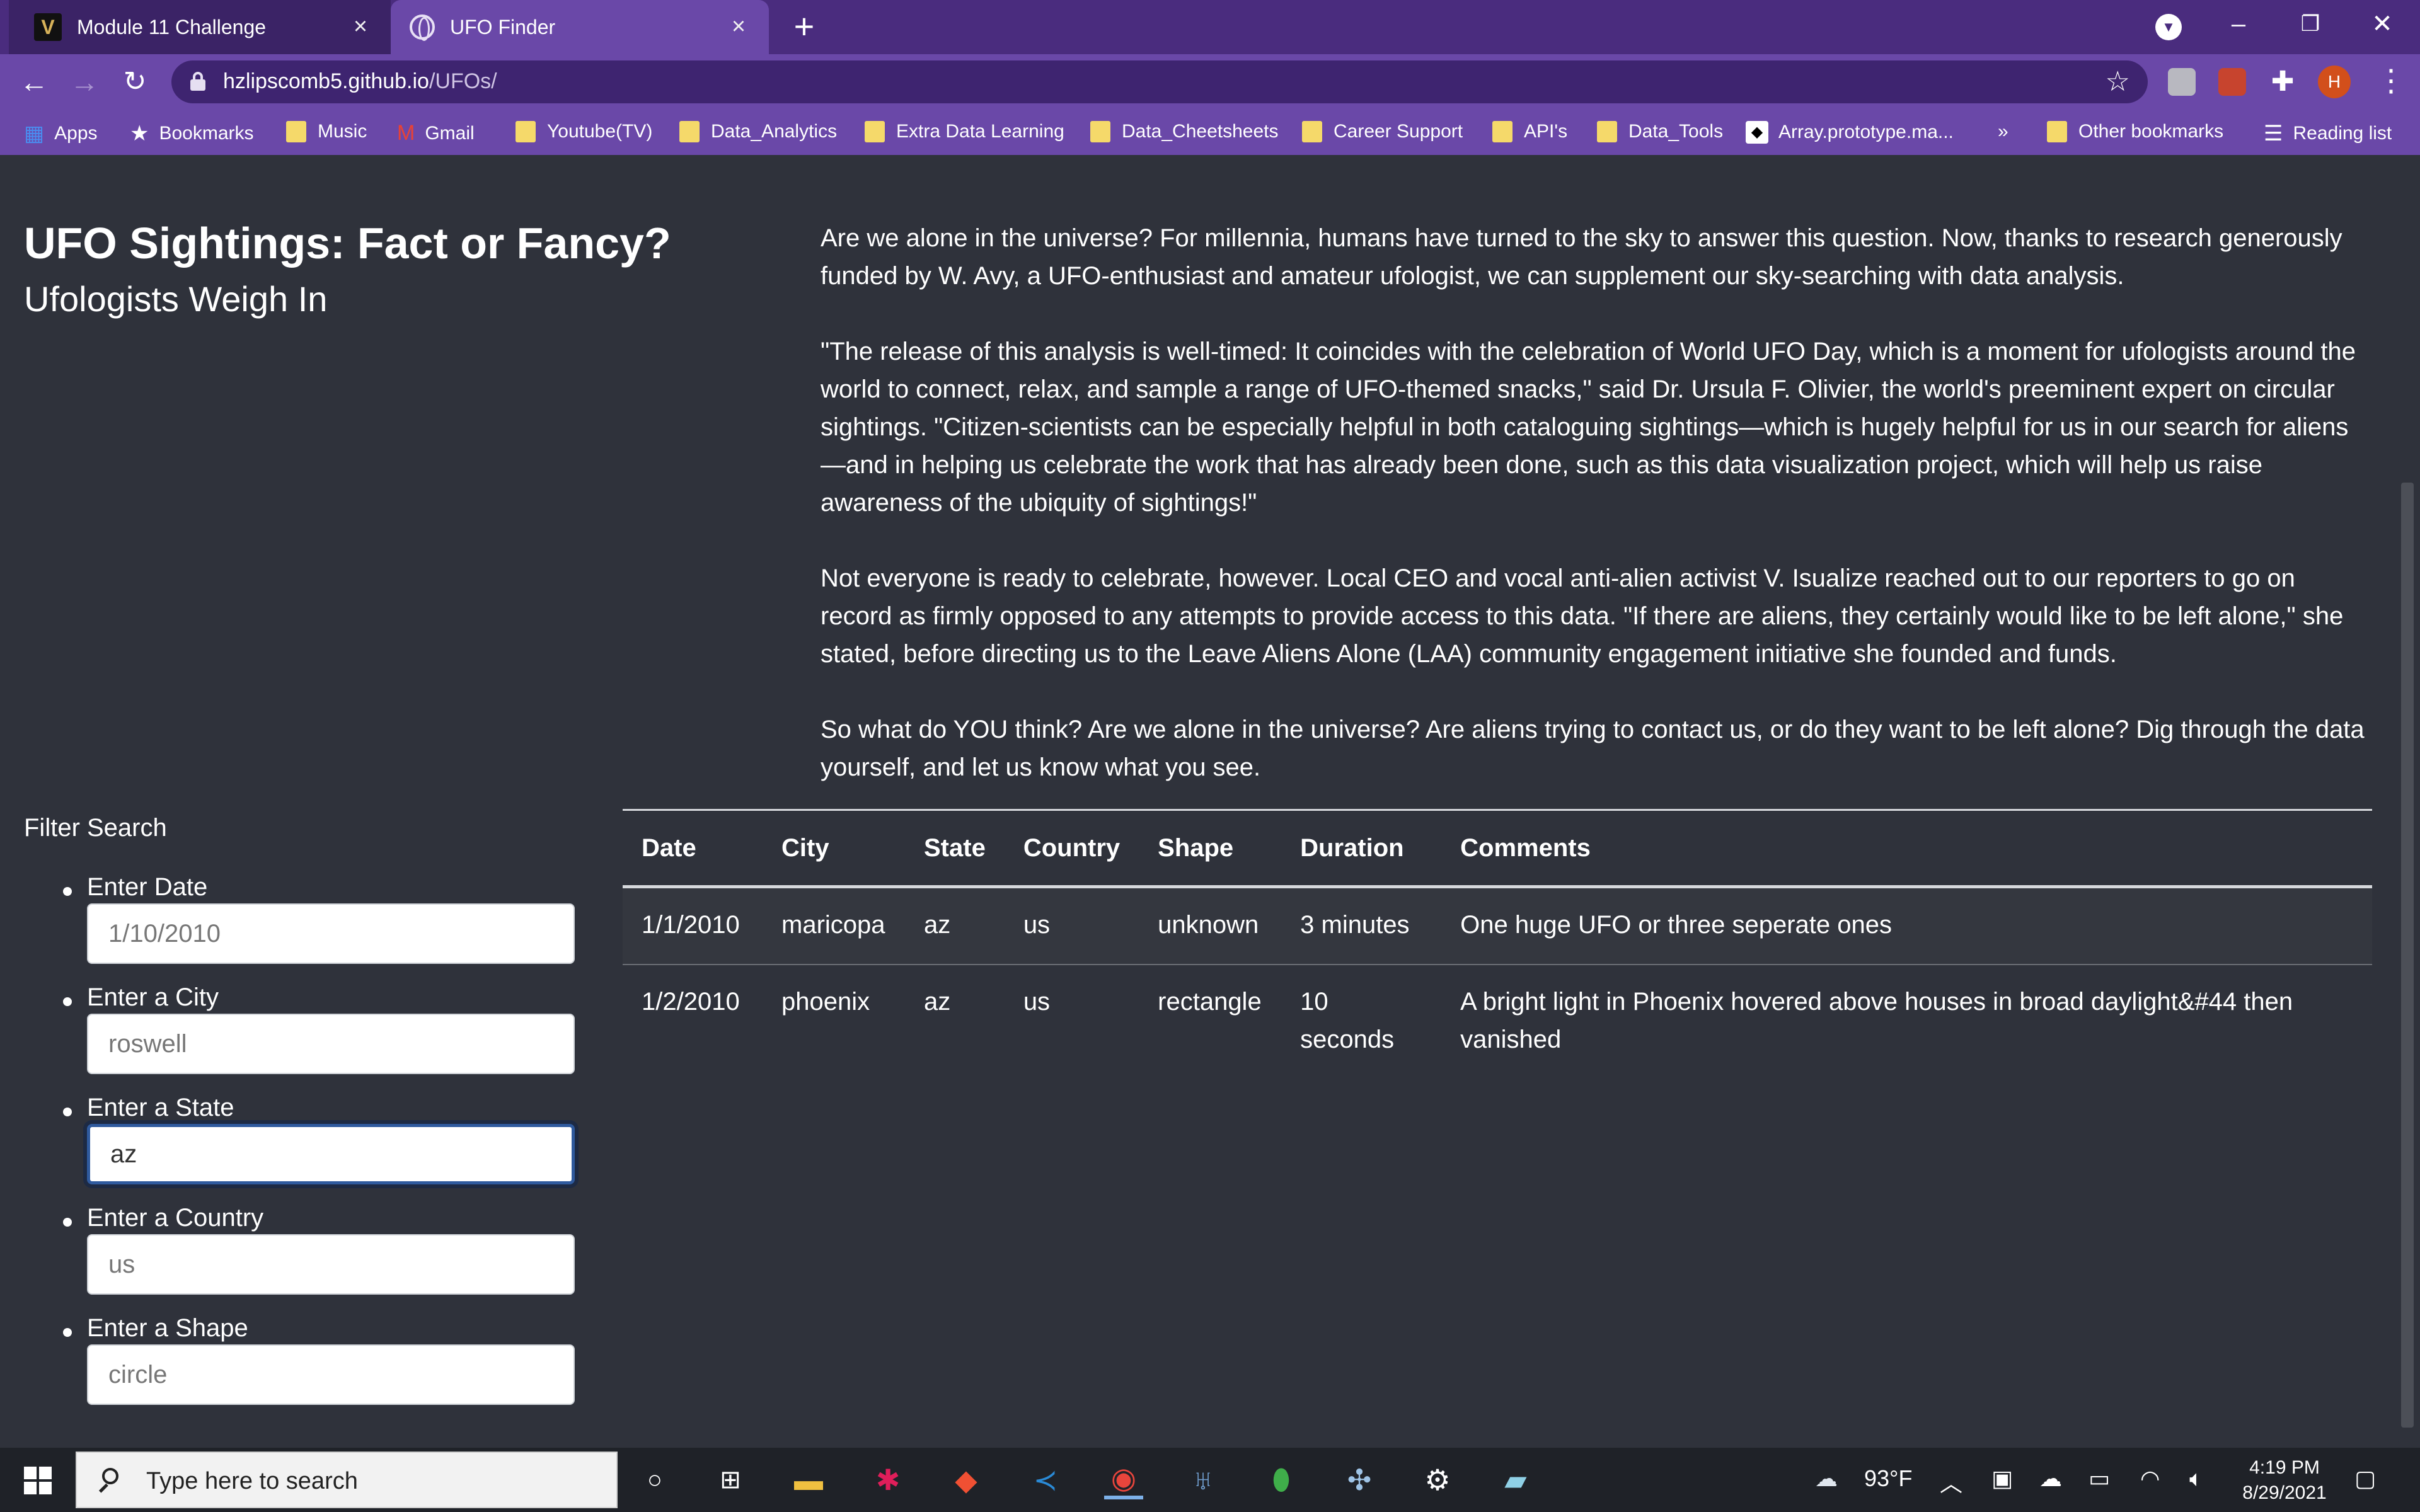 The height and width of the screenshot is (1512, 2420). Describe the element at coordinates (2002, 1478) in the screenshot. I see `meet-now-icon: ▣` at that location.